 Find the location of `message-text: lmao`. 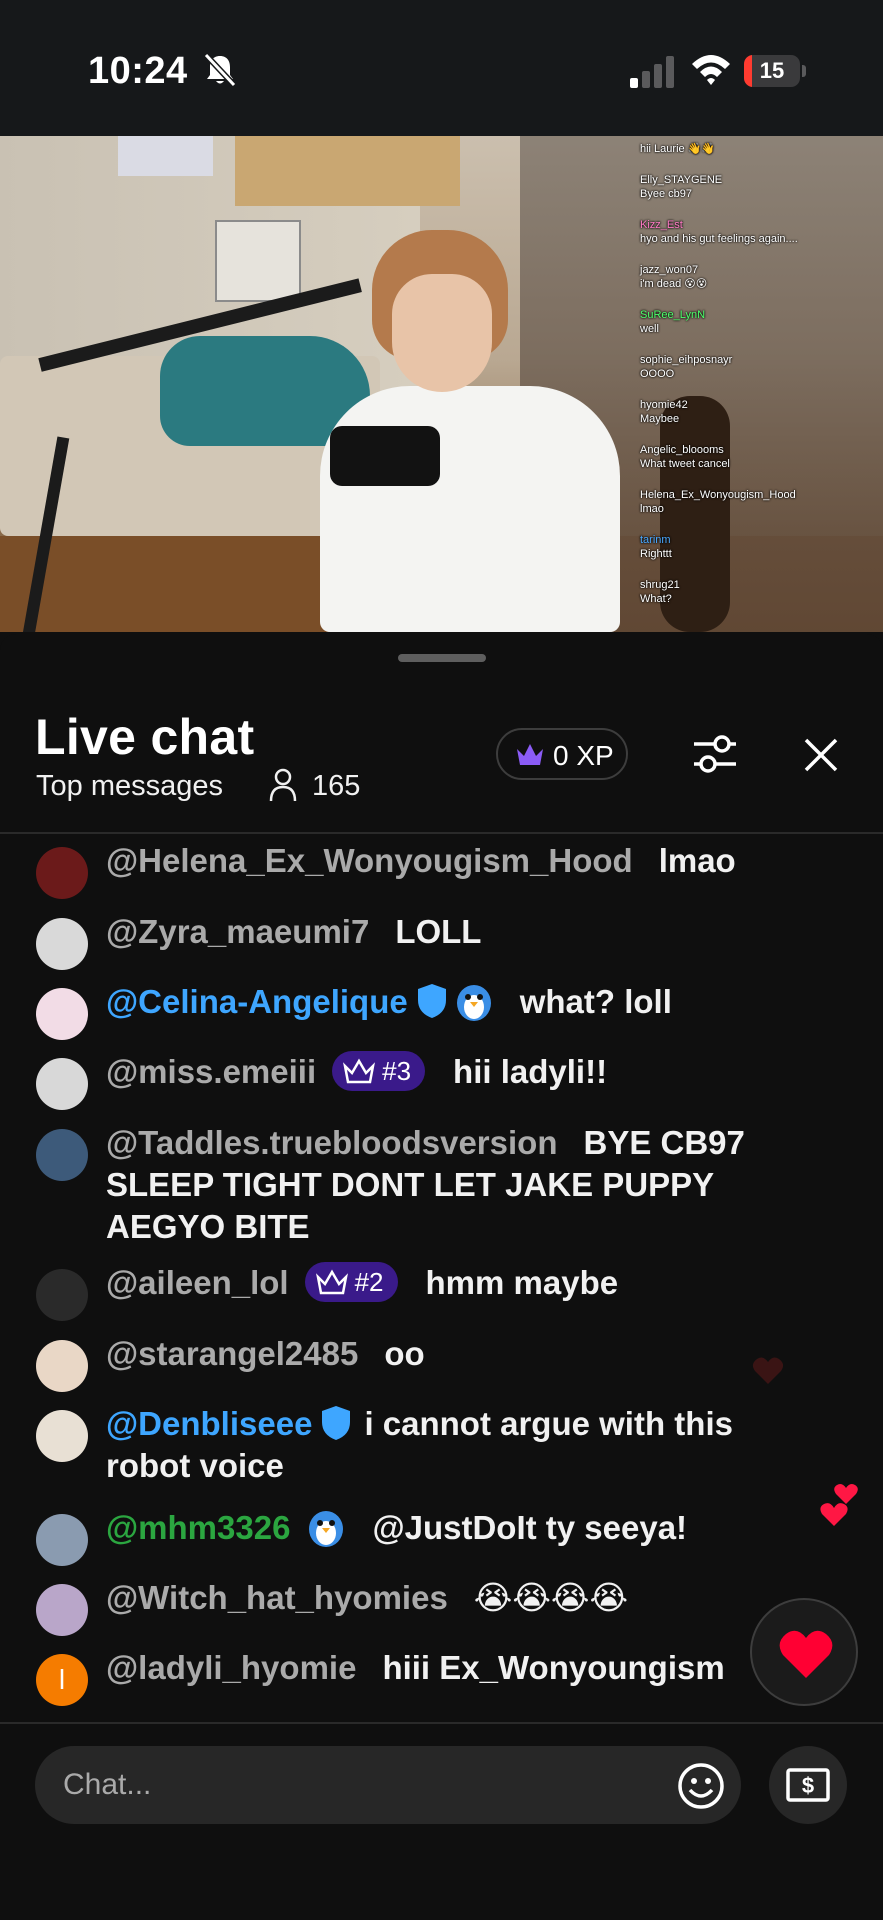

message-text: lmao is located at coordinates (697, 860).